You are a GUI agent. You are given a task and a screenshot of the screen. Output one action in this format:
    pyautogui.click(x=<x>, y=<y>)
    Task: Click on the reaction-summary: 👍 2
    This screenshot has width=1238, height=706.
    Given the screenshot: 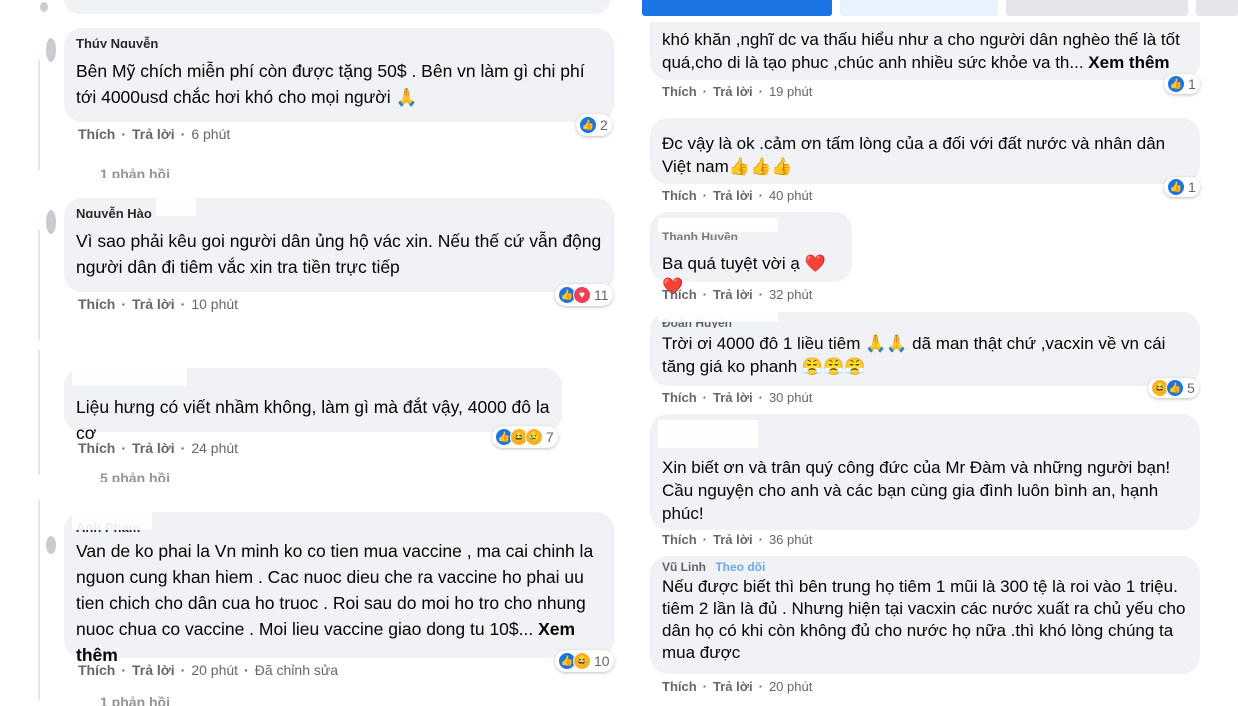 What is the action you would take?
    pyautogui.click(x=594, y=125)
    